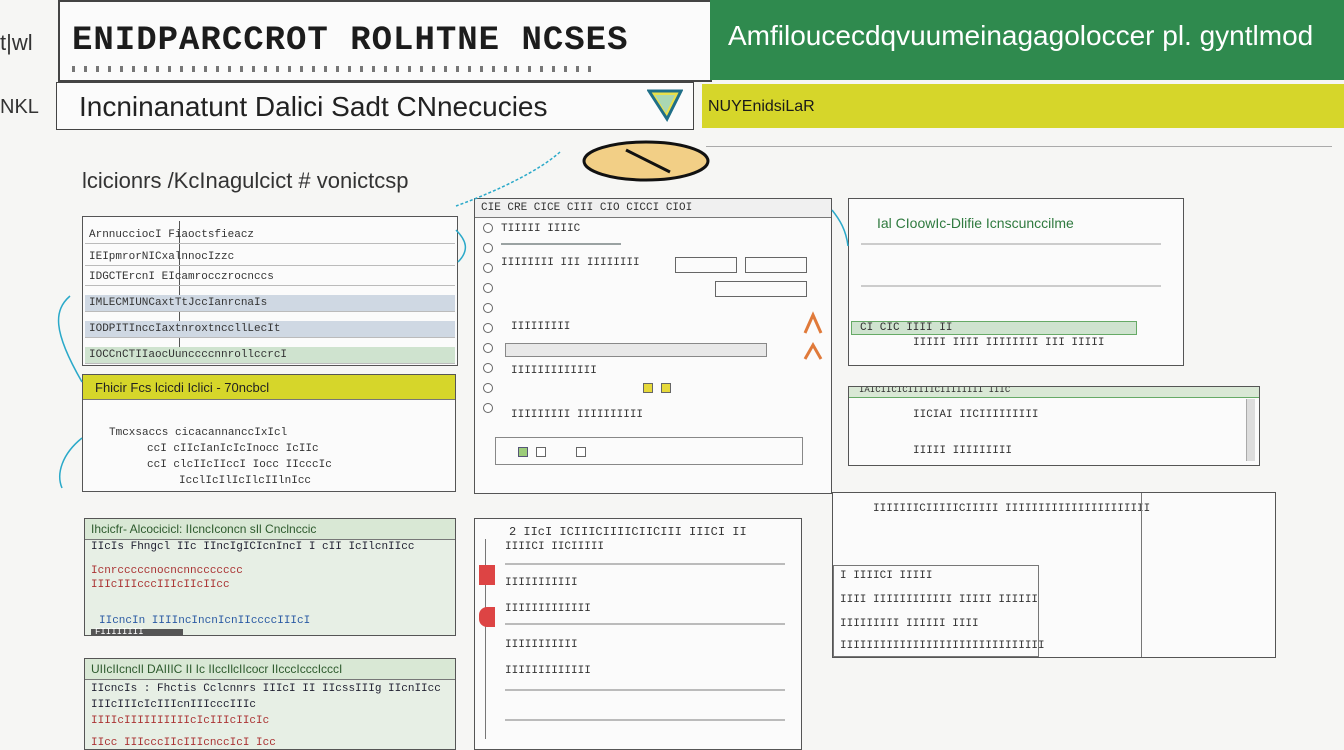  Describe the element at coordinates (628, 532) in the screenshot. I see `panel-title: 2 IIcI ICIIICIIIICIICIII IIICI II` at that location.